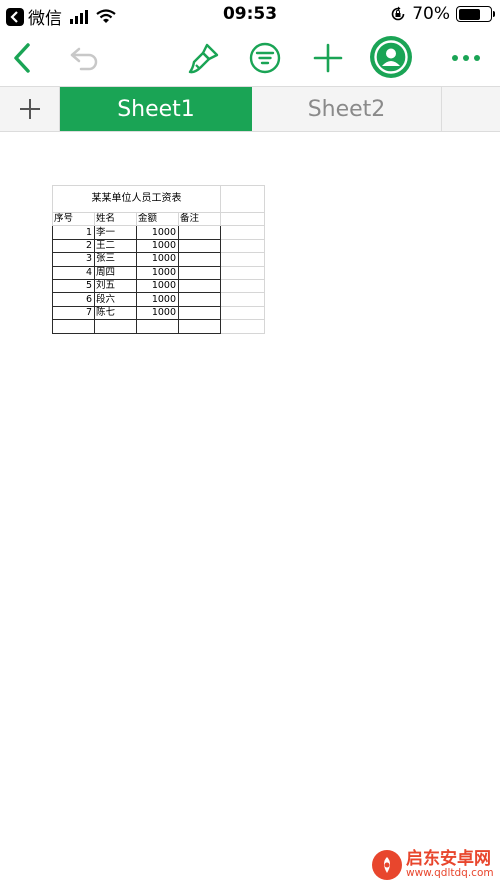 The image size is (500, 889). What do you see at coordinates (469, 14) in the screenshot?
I see `battery-fill` at bounding box center [469, 14].